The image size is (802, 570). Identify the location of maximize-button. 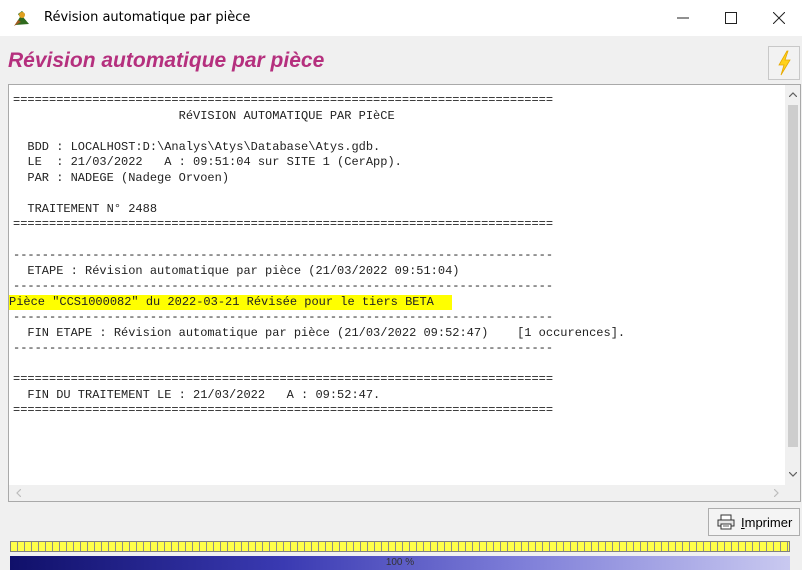
(731, 18).